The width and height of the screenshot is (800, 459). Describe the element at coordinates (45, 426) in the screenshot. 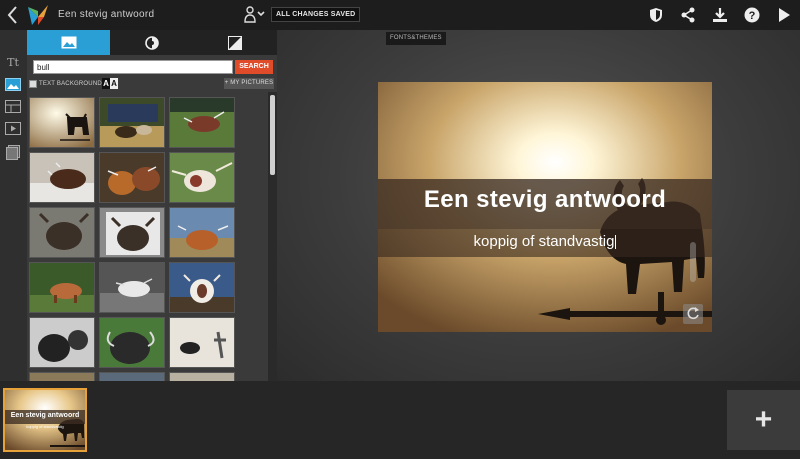

I see `thumbnail-subtitle: koppig of standvastig` at that location.